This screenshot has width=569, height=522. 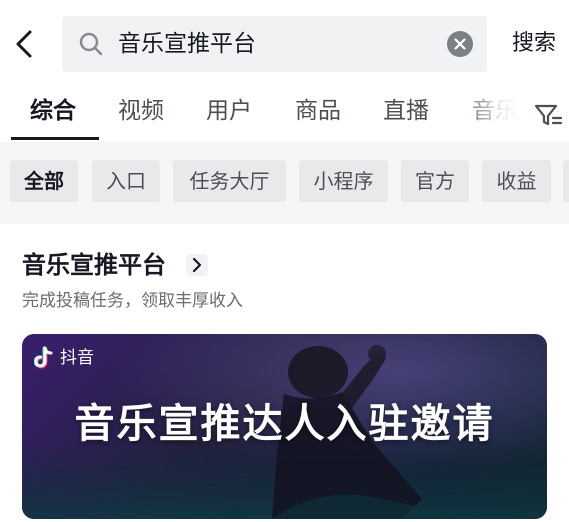 I want to click on result-more-button, so click(x=197, y=265).